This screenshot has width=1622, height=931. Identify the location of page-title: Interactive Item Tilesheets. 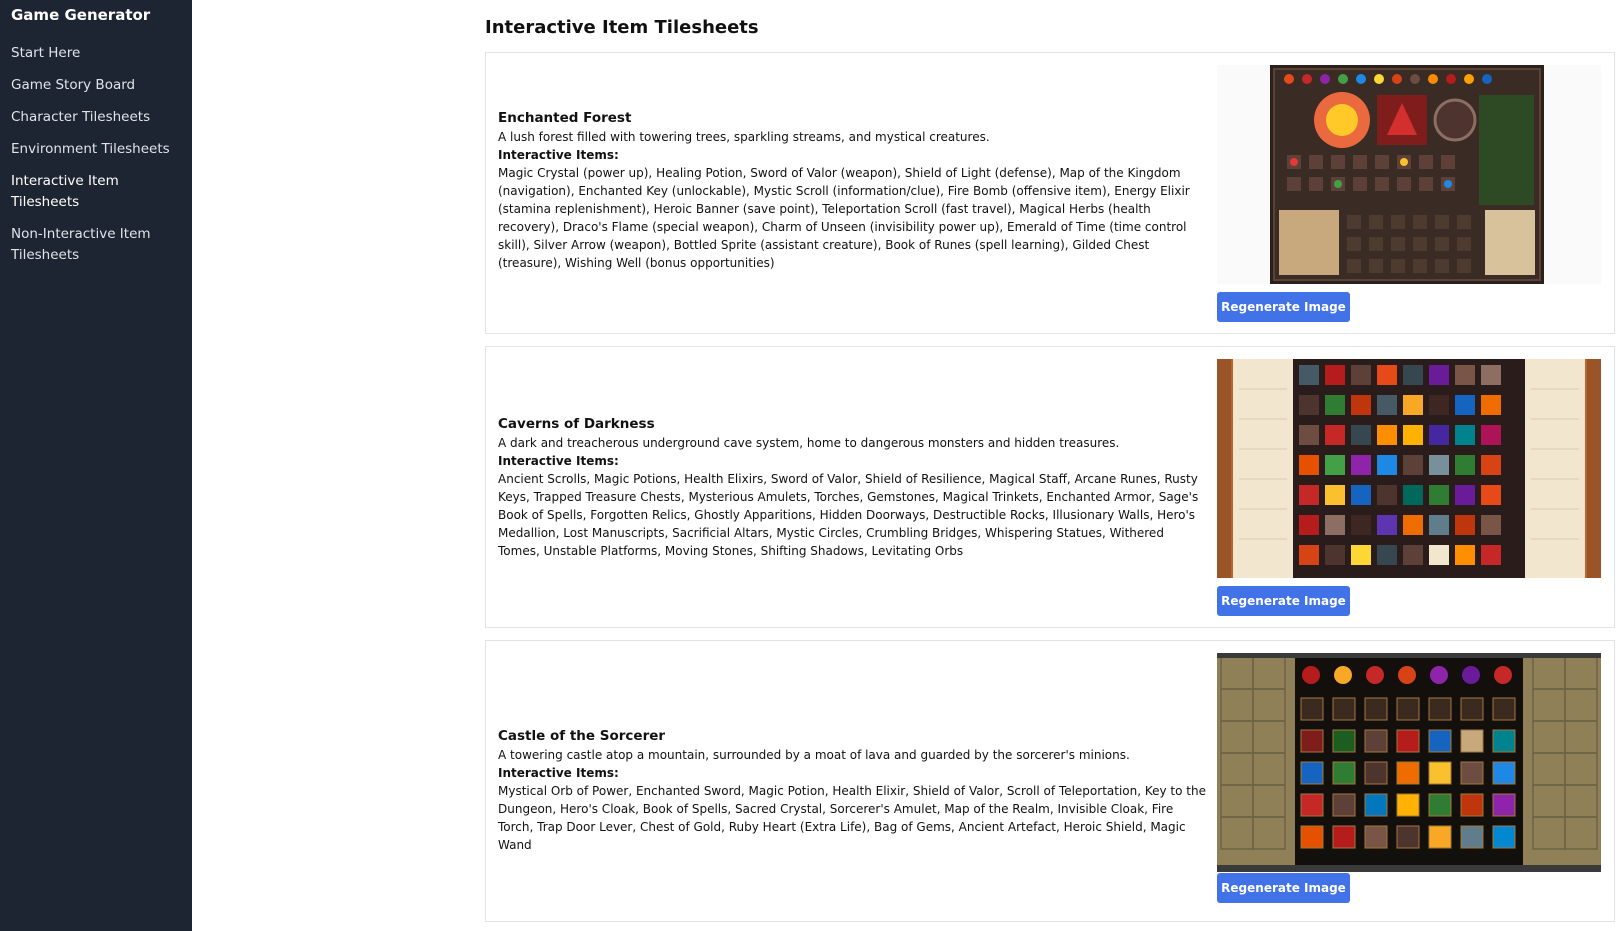
(622, 27).